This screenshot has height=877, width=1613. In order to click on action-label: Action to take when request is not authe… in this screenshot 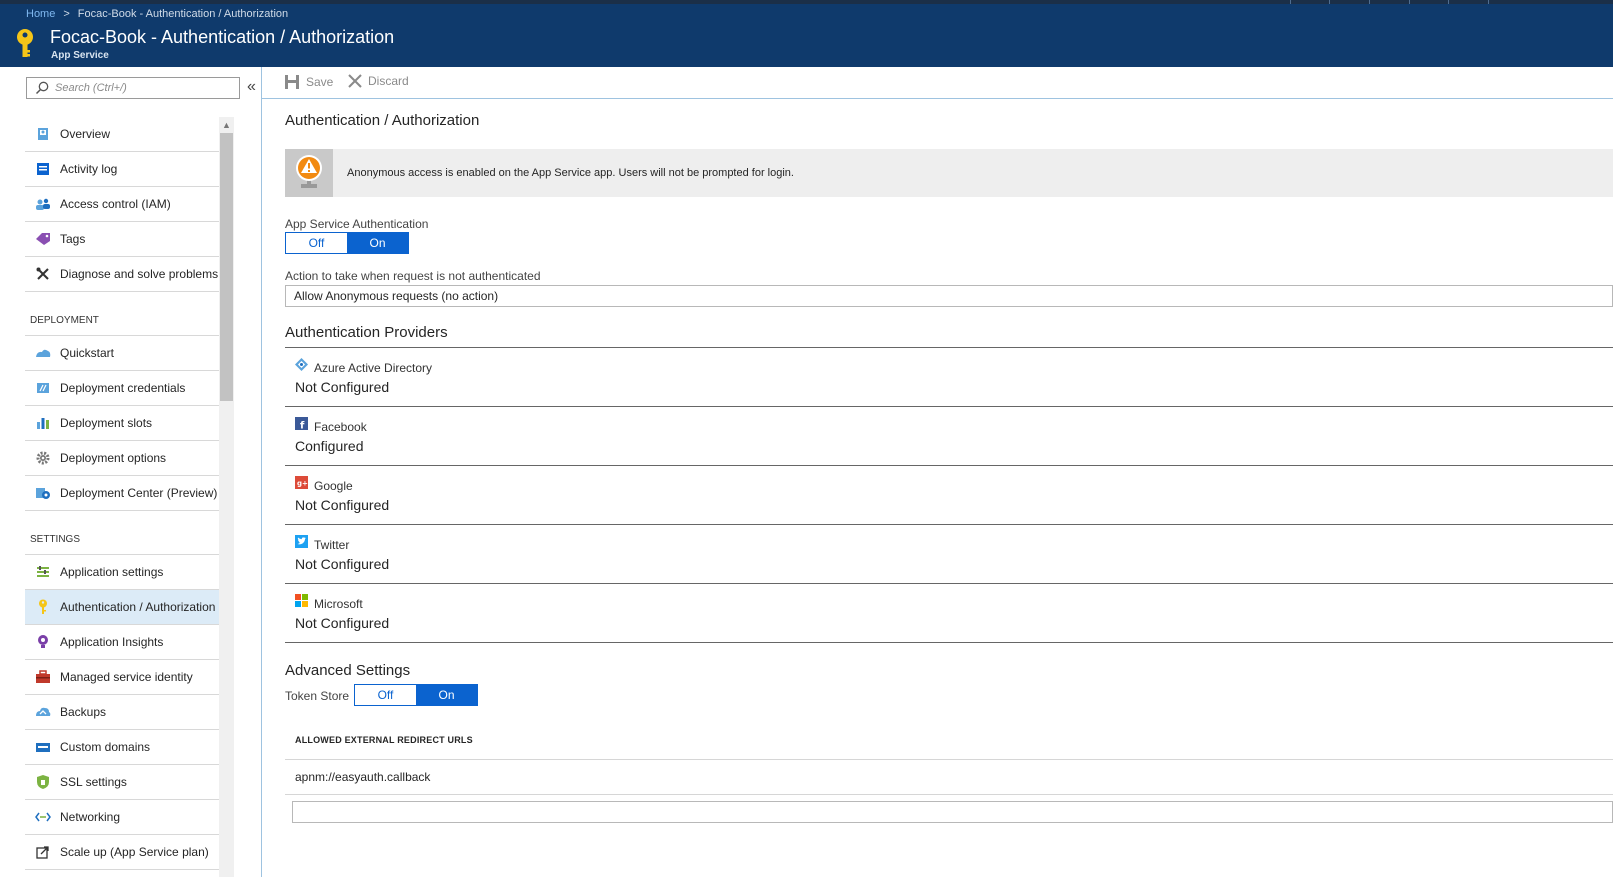, I will do `click(413, 276)`.